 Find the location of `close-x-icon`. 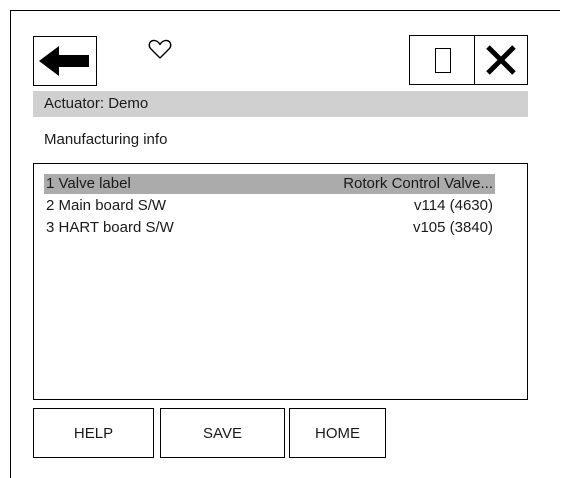

close-x-icon is located at coordinates (501, 60).